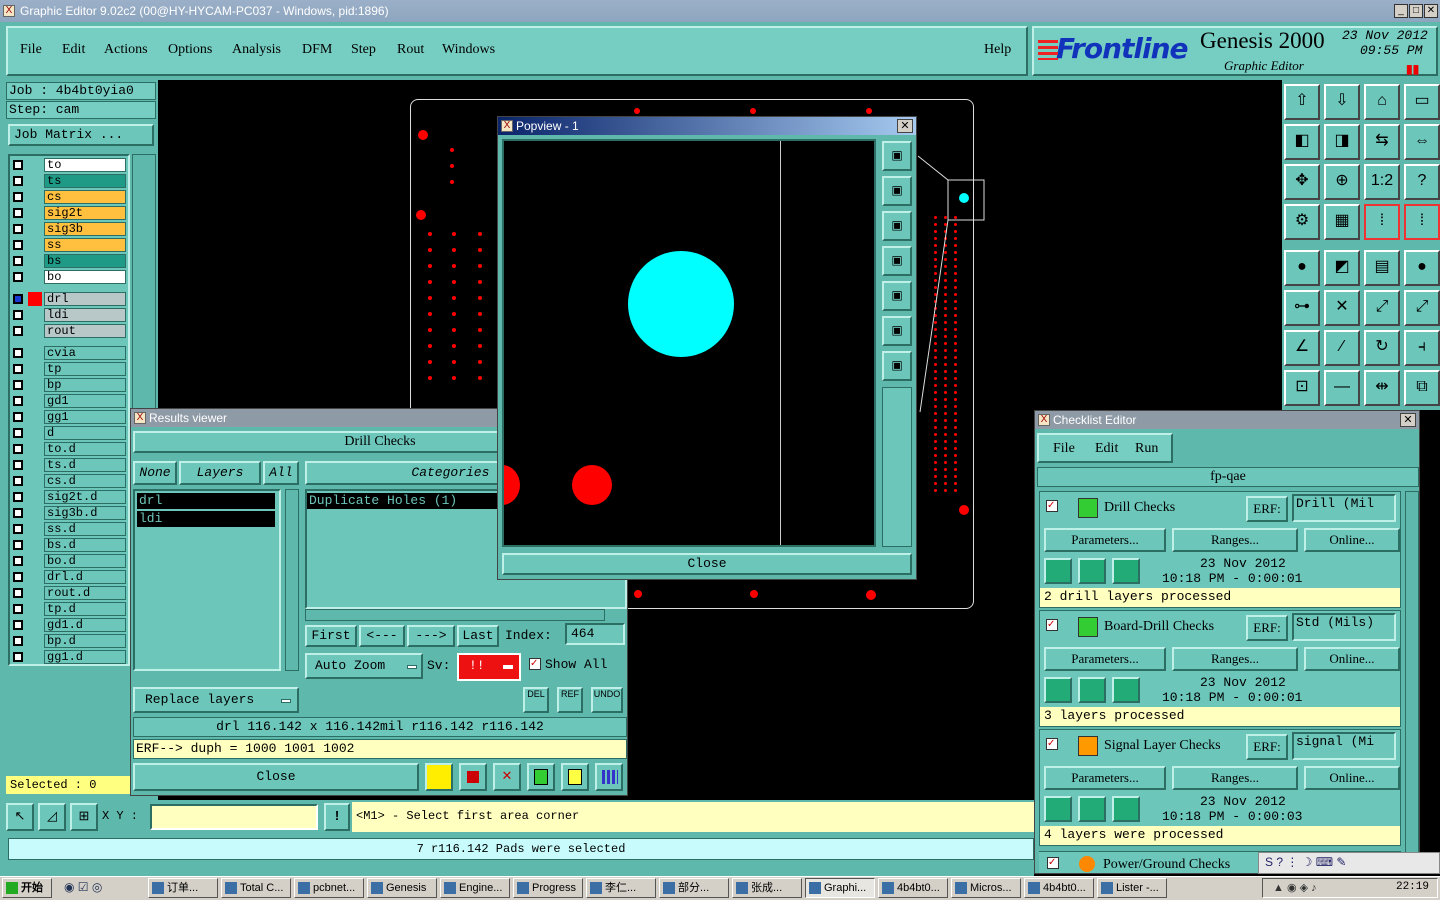 This screenshot has height=900, width=1440. Describe the element at coordinates (1342, 388) in the screenshot. I see `hline-tool-icon: —` at that location.